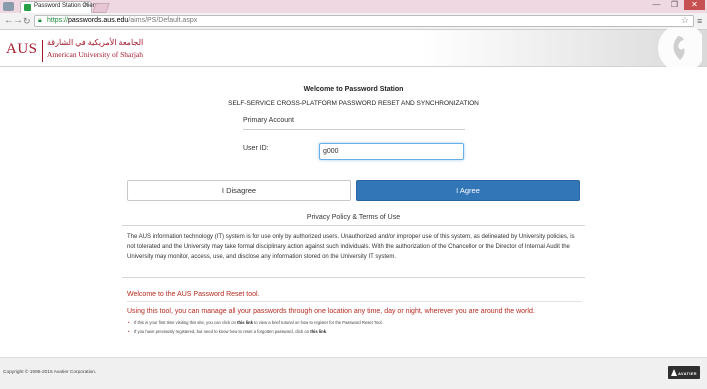  Describe the element at coordinates (42, 51) in the screenshot. I see `logo-divider` at that location.